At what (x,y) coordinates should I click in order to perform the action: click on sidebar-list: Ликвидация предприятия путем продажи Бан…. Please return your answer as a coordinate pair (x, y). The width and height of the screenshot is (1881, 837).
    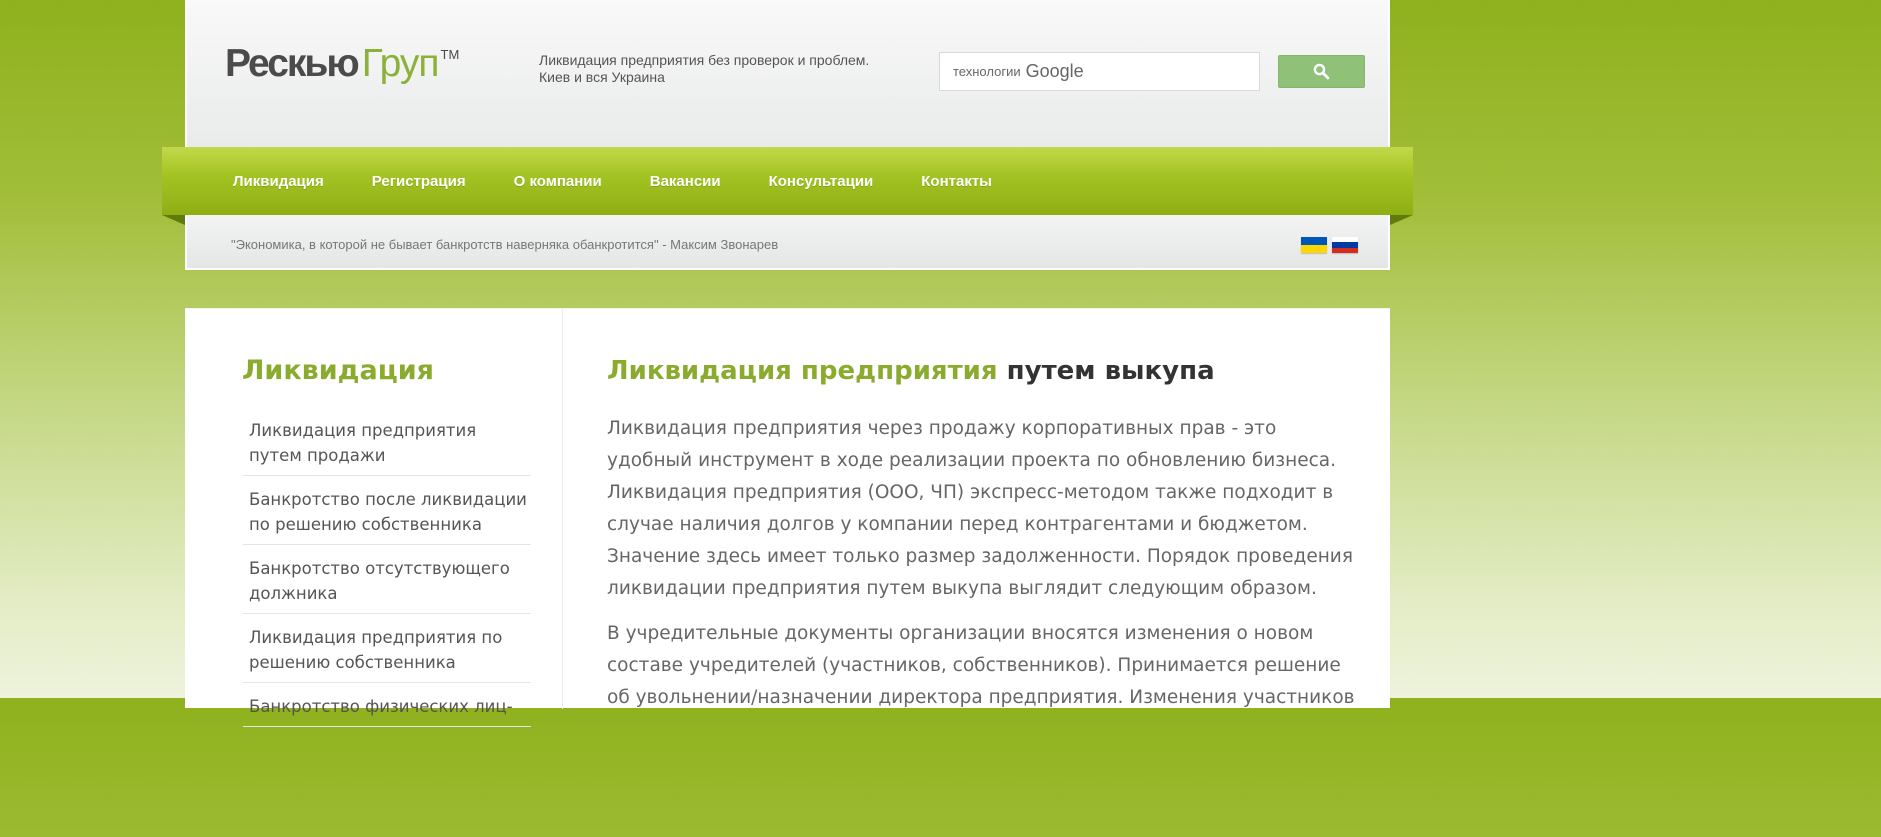
    Looking at the image, I should click on (387, 575).